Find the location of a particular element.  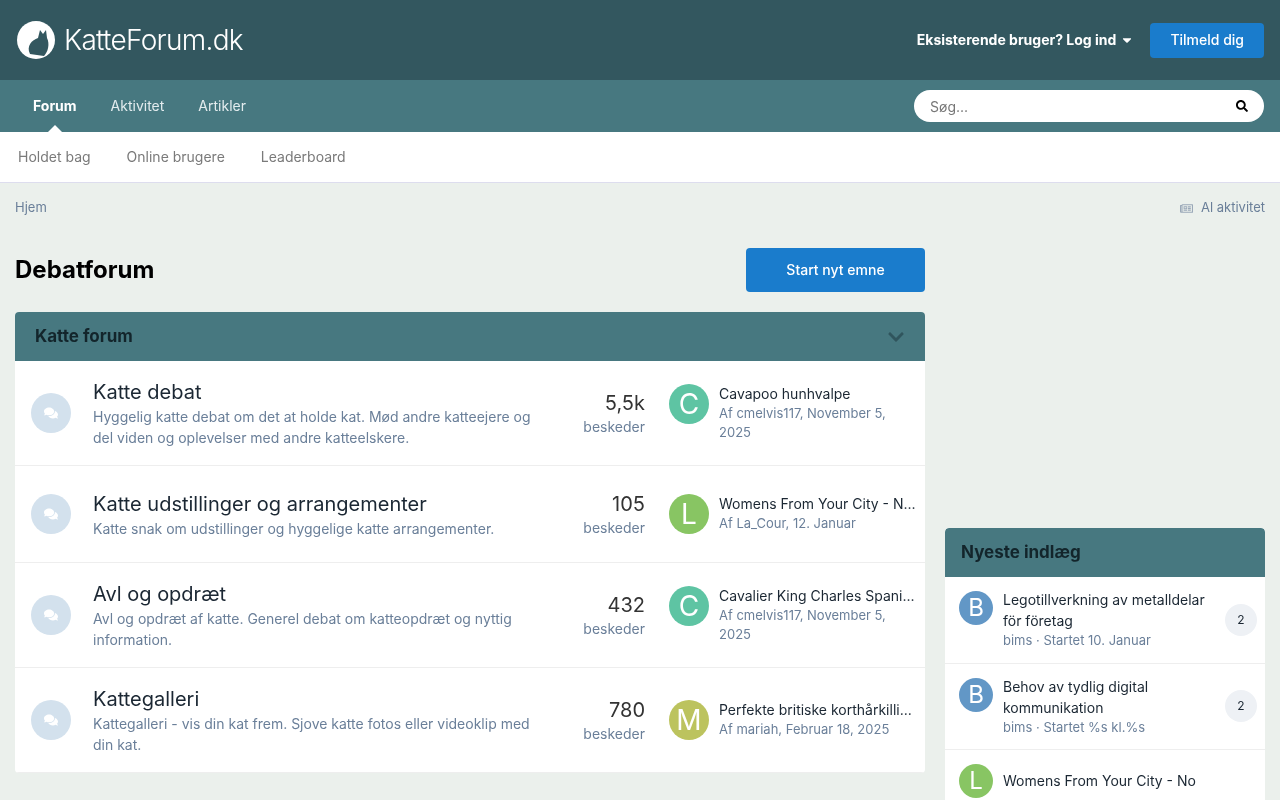

nav-tab: Aktivitet is located at coordinates (137, 106).